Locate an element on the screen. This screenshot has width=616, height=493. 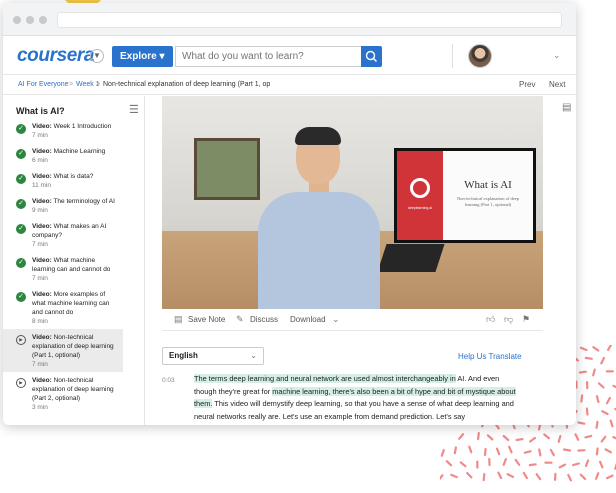
slide-title: What is AI is located at coordinates (488, 185).